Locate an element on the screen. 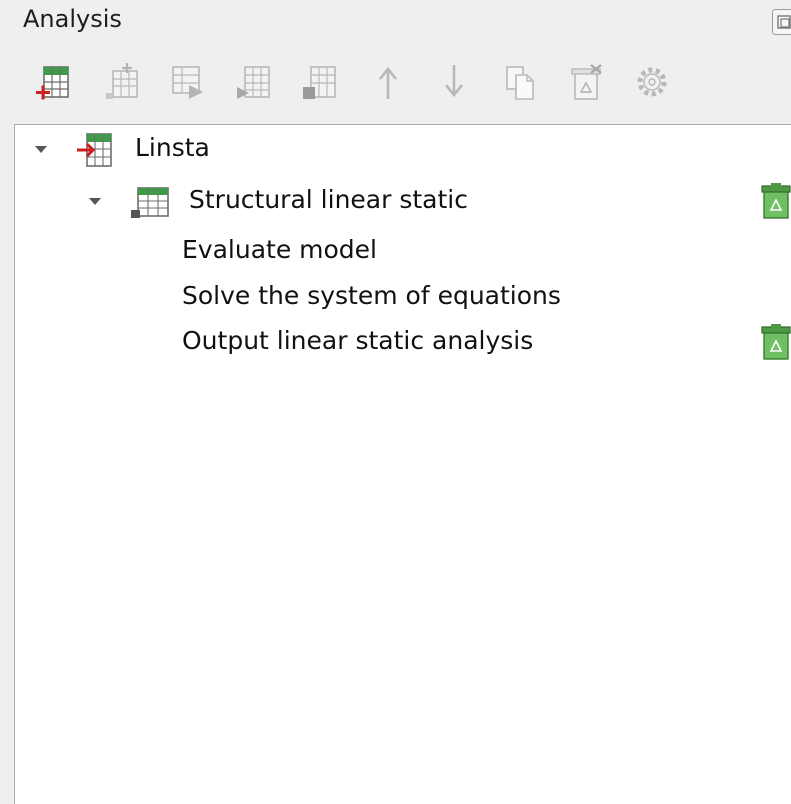  add-command-button is located at coordinates (188, 82).